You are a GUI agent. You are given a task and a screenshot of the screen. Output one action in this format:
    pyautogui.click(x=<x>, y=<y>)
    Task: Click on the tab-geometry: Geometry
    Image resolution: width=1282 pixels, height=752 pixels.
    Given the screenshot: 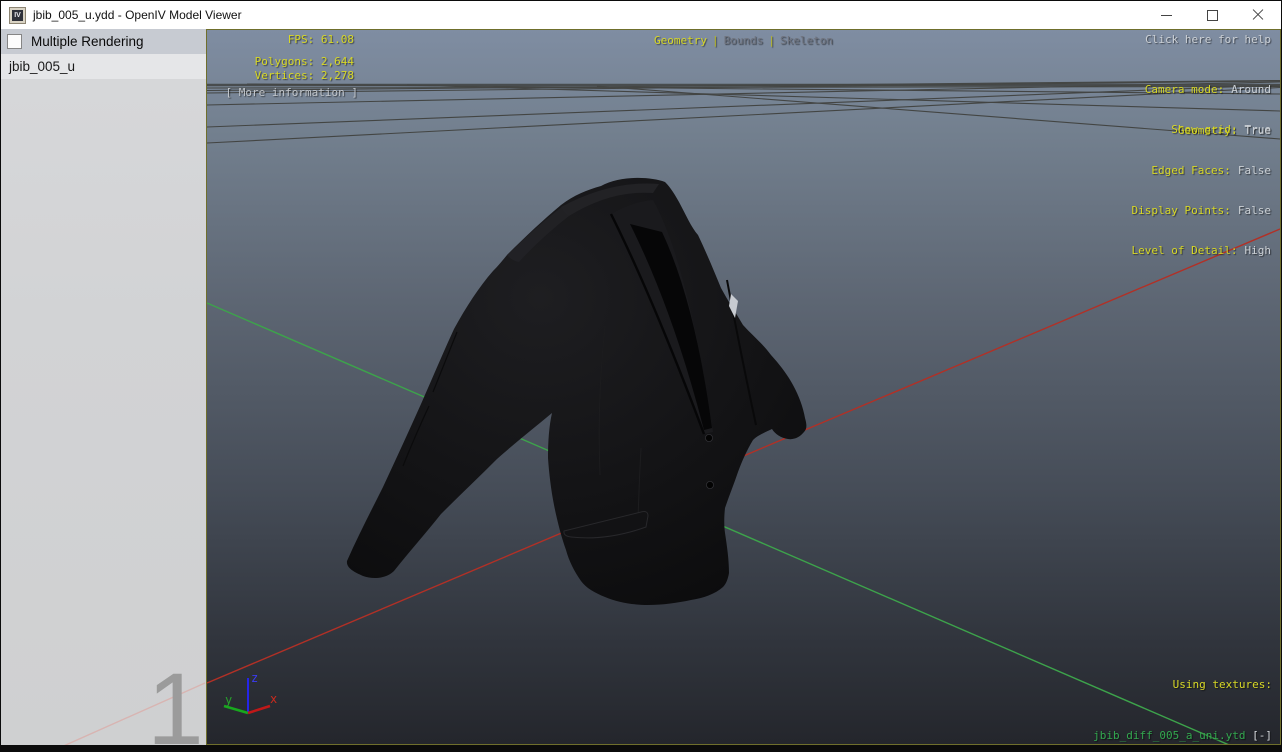 What is the action you would take?
    pyautogui.click(x=680, y=40)
    